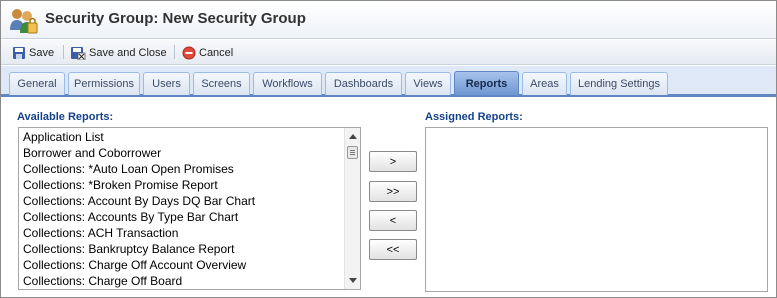 This screenshot has height=298, width=777. I want to click on tab-users: Users, so click(166, 83).